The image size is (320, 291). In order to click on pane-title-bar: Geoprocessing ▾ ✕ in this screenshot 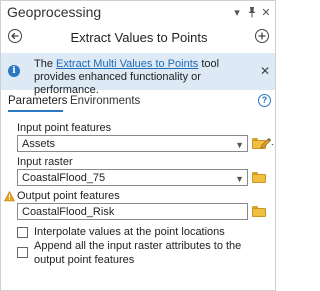, I will do `click(138, 13)`.